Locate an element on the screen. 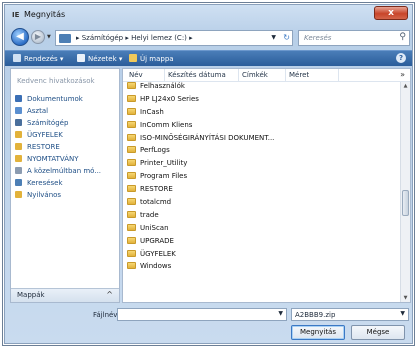 The width and height of the screenshot is (417, 348). public-folder-icon is located at coordinates (18, 194).